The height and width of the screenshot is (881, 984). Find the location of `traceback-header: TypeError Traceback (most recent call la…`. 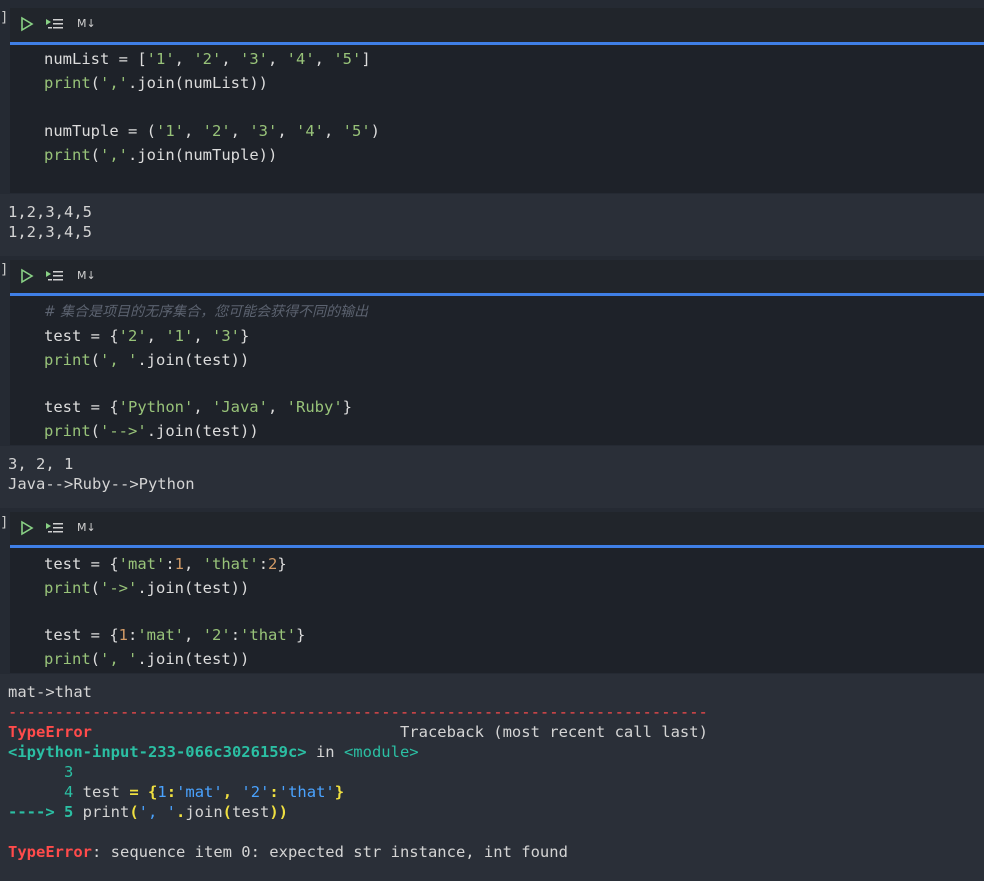

traceback-header: TypeError Traceback (most recent call la… is located at coordinates (358, 732).